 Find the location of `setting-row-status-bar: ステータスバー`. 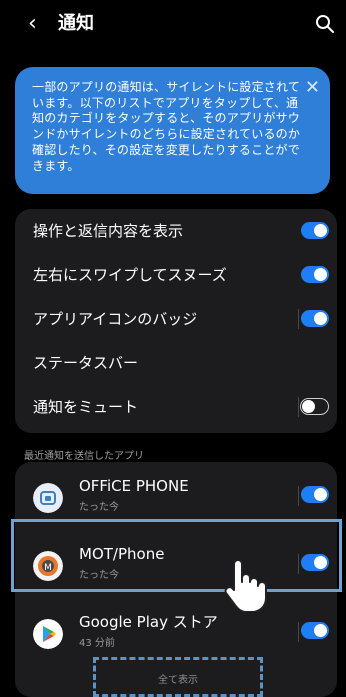

setting-row-status-bar: ステータスバー is located at coordinates (176, 363).